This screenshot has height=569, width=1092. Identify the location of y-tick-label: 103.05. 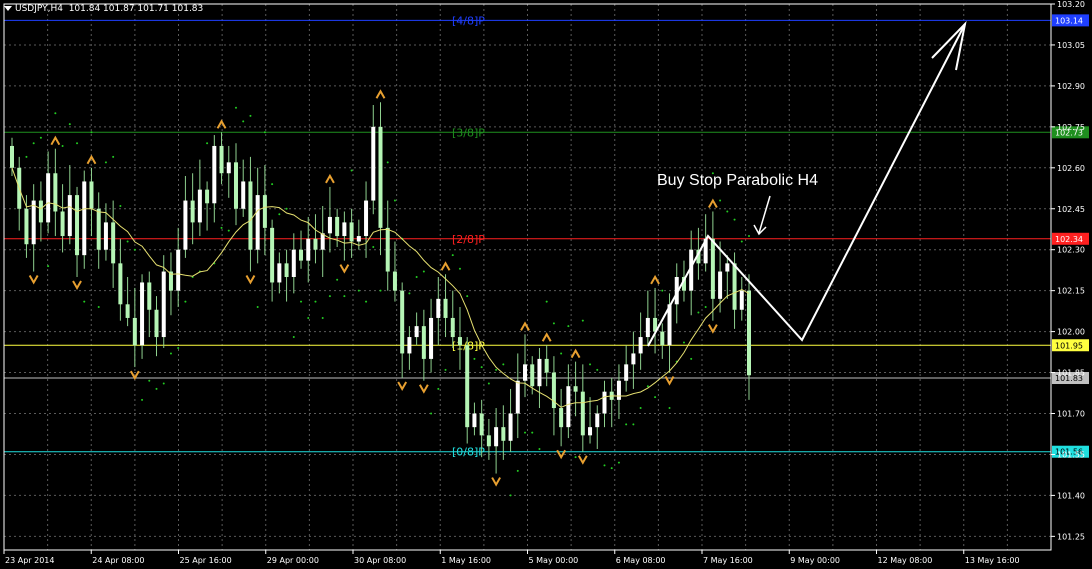
(1071, 45).